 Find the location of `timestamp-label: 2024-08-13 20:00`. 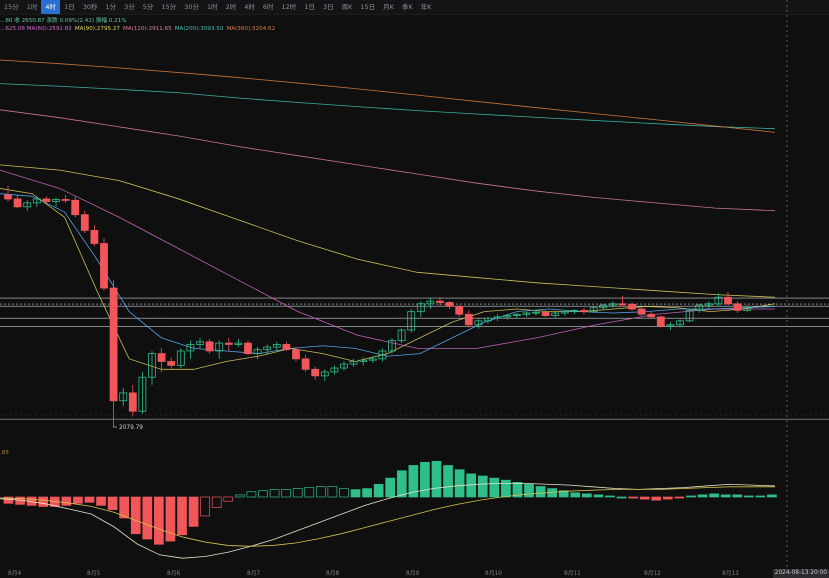

timestamp-label: 2024-08-13 20:00 is located at coordinates (800, 573).